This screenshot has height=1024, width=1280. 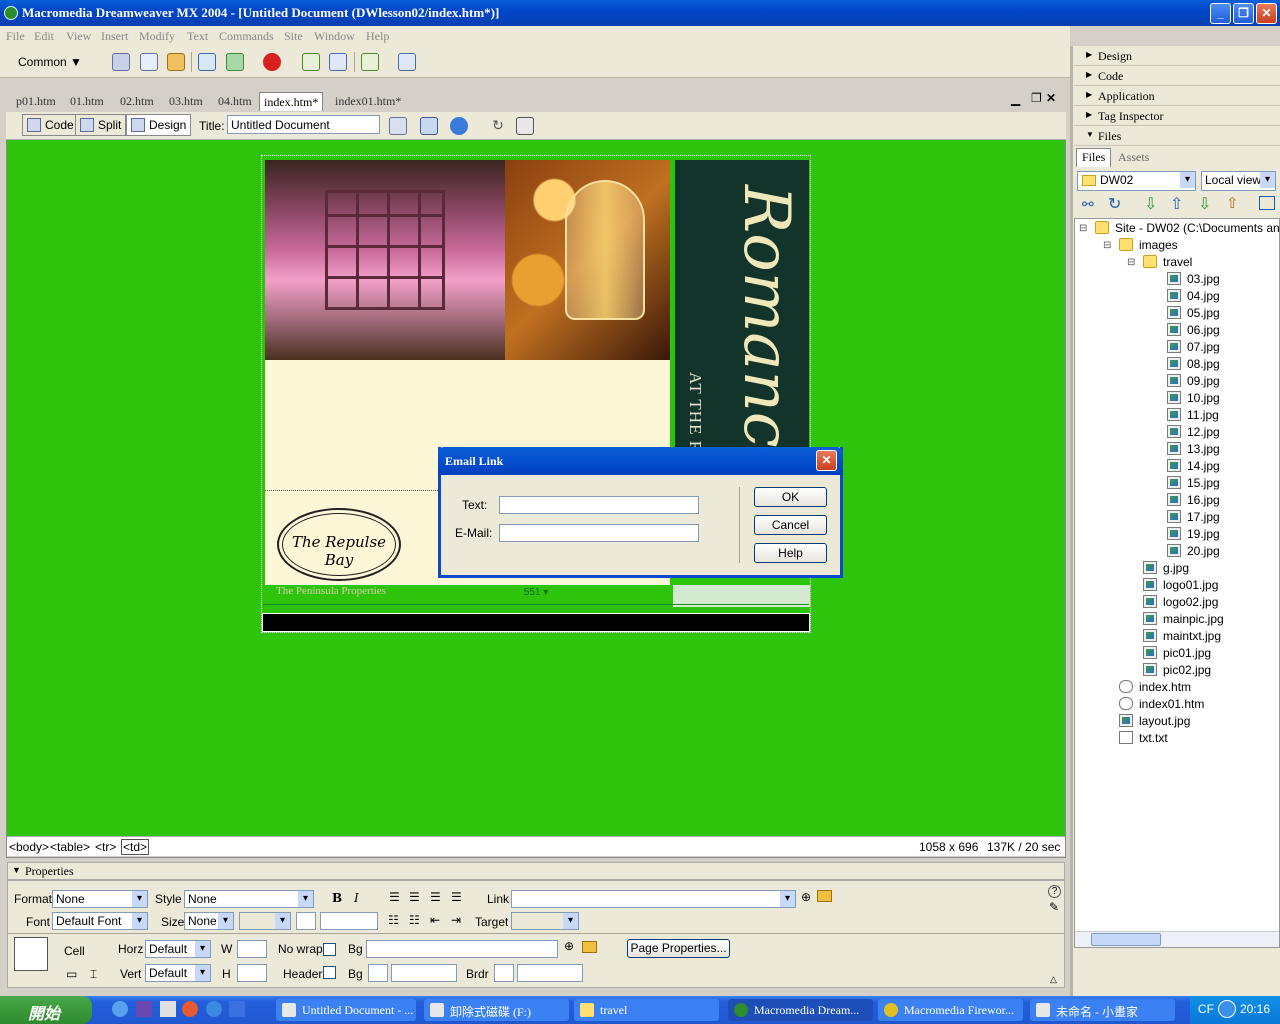 I want to click on table-icon, so click(x=207, y=62).